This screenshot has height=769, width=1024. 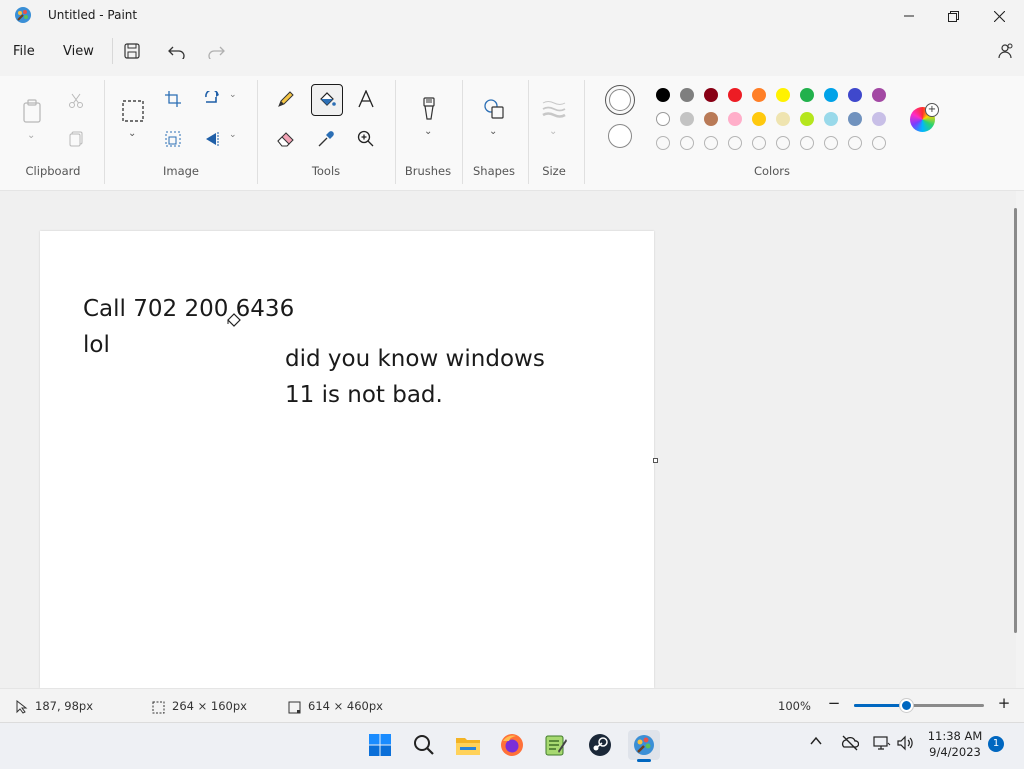 I want to click on minimize-icon, so click(x=909, y=16).